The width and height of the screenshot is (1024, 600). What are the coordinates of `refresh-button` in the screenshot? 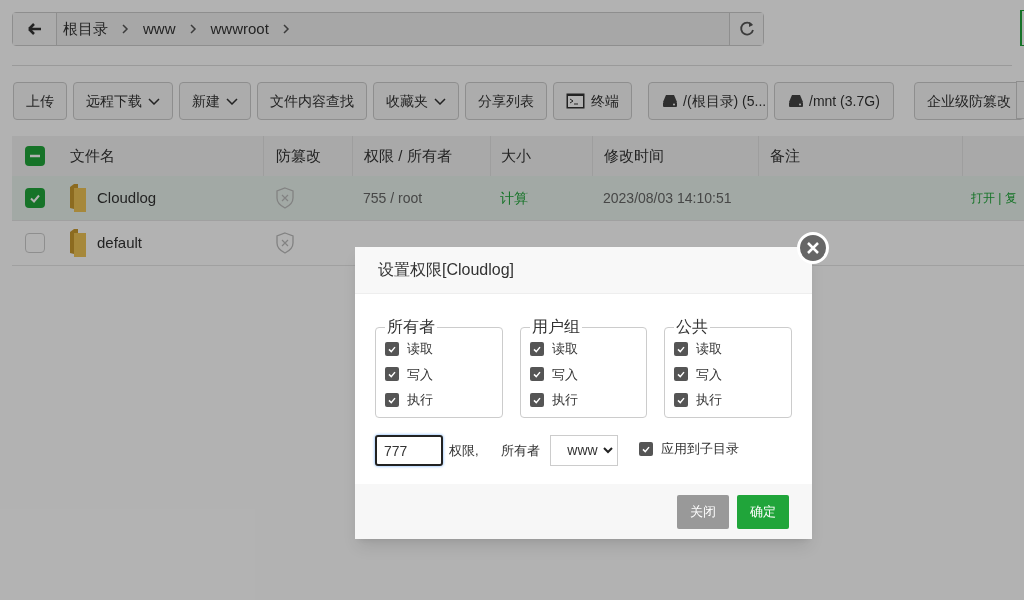 It's located at (746, 29).